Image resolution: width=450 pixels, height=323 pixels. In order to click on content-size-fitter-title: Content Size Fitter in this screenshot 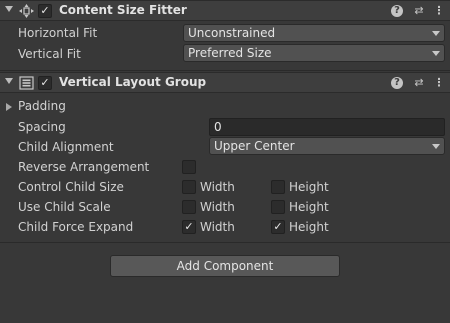, I will do `click(123, 10)`.